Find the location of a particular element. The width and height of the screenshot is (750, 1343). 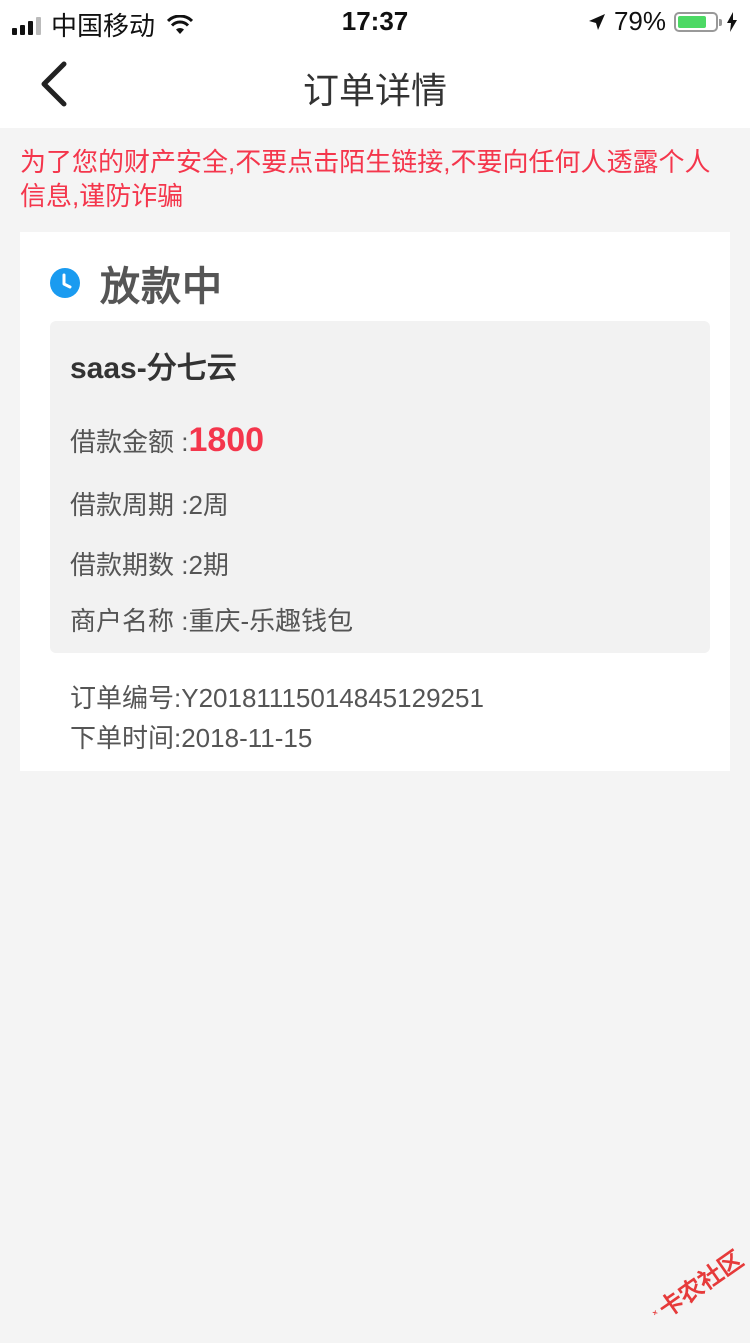

charging-bolt-icon is located at coordinates (732, 21).